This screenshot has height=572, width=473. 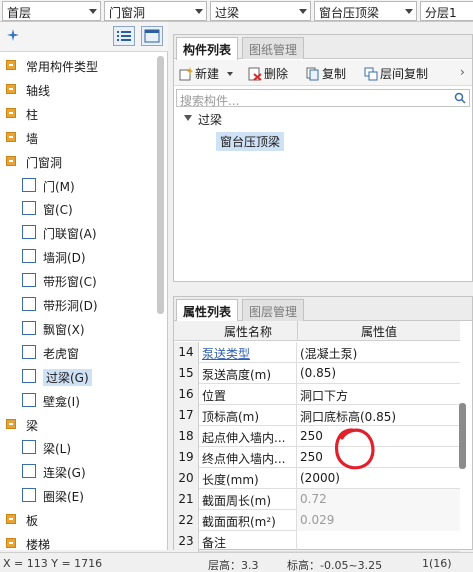 I want to click on panel-view-button, so click(x=152, y=36).